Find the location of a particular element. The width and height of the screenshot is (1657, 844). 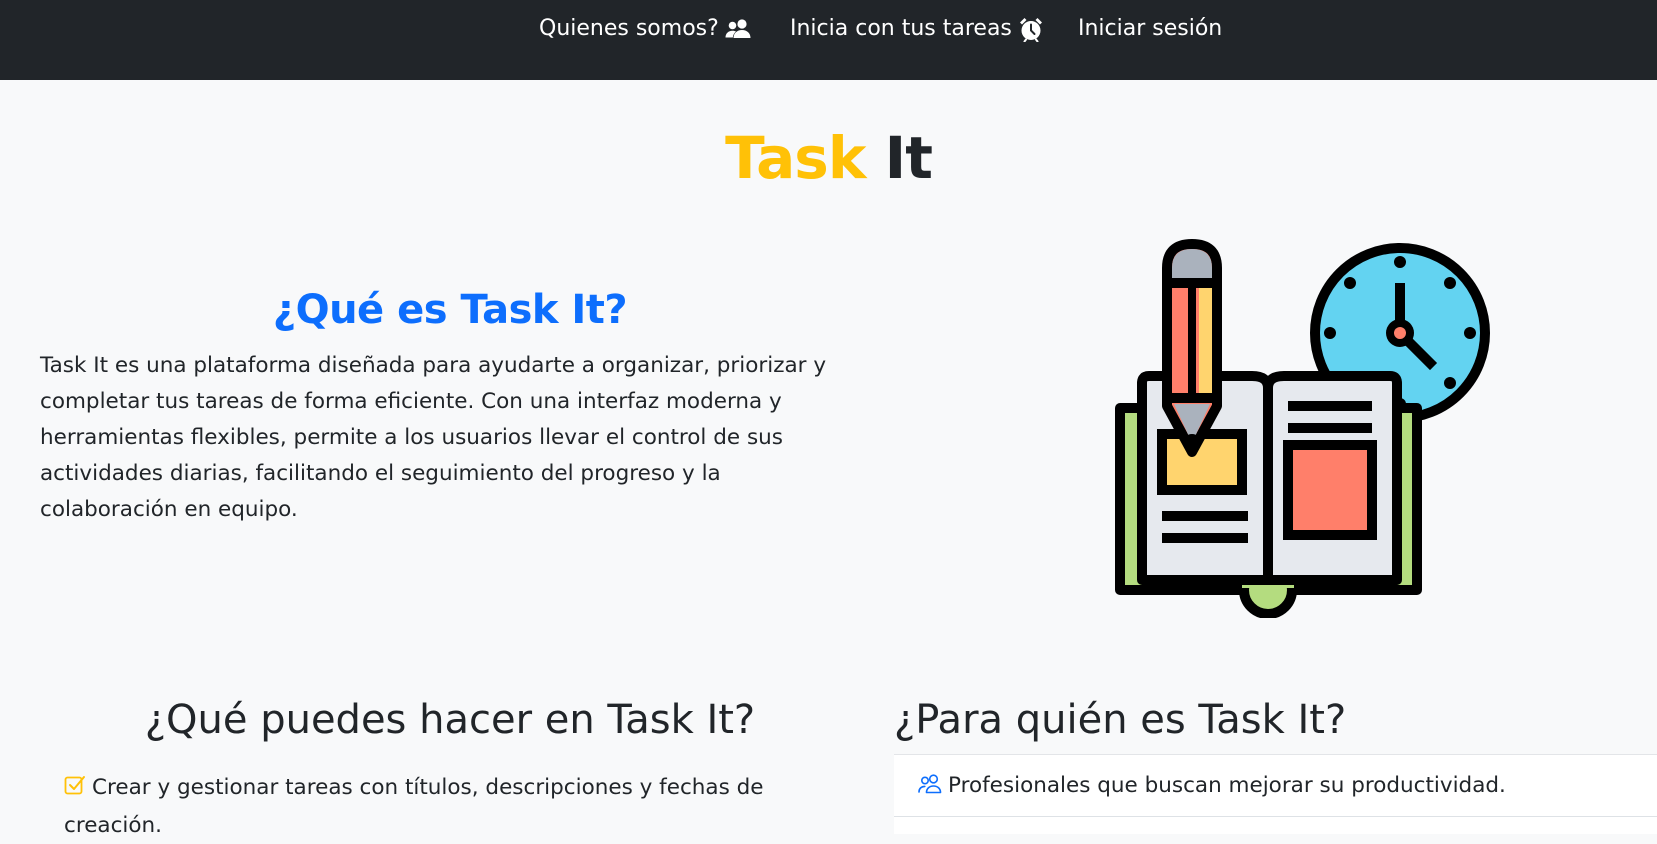

nav-link-about-label: Quienes somos? is located at coordinates (629, 28).